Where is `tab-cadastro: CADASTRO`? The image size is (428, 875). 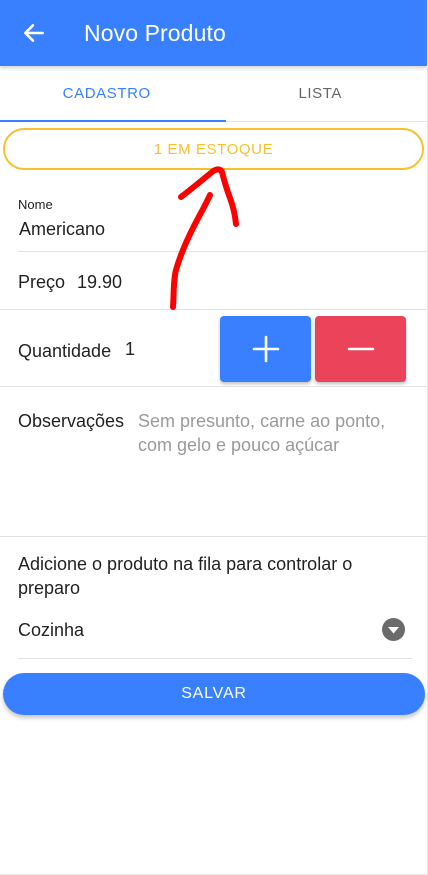 tab-cadastro: CADASTRO is located at coordinates (107, 93).